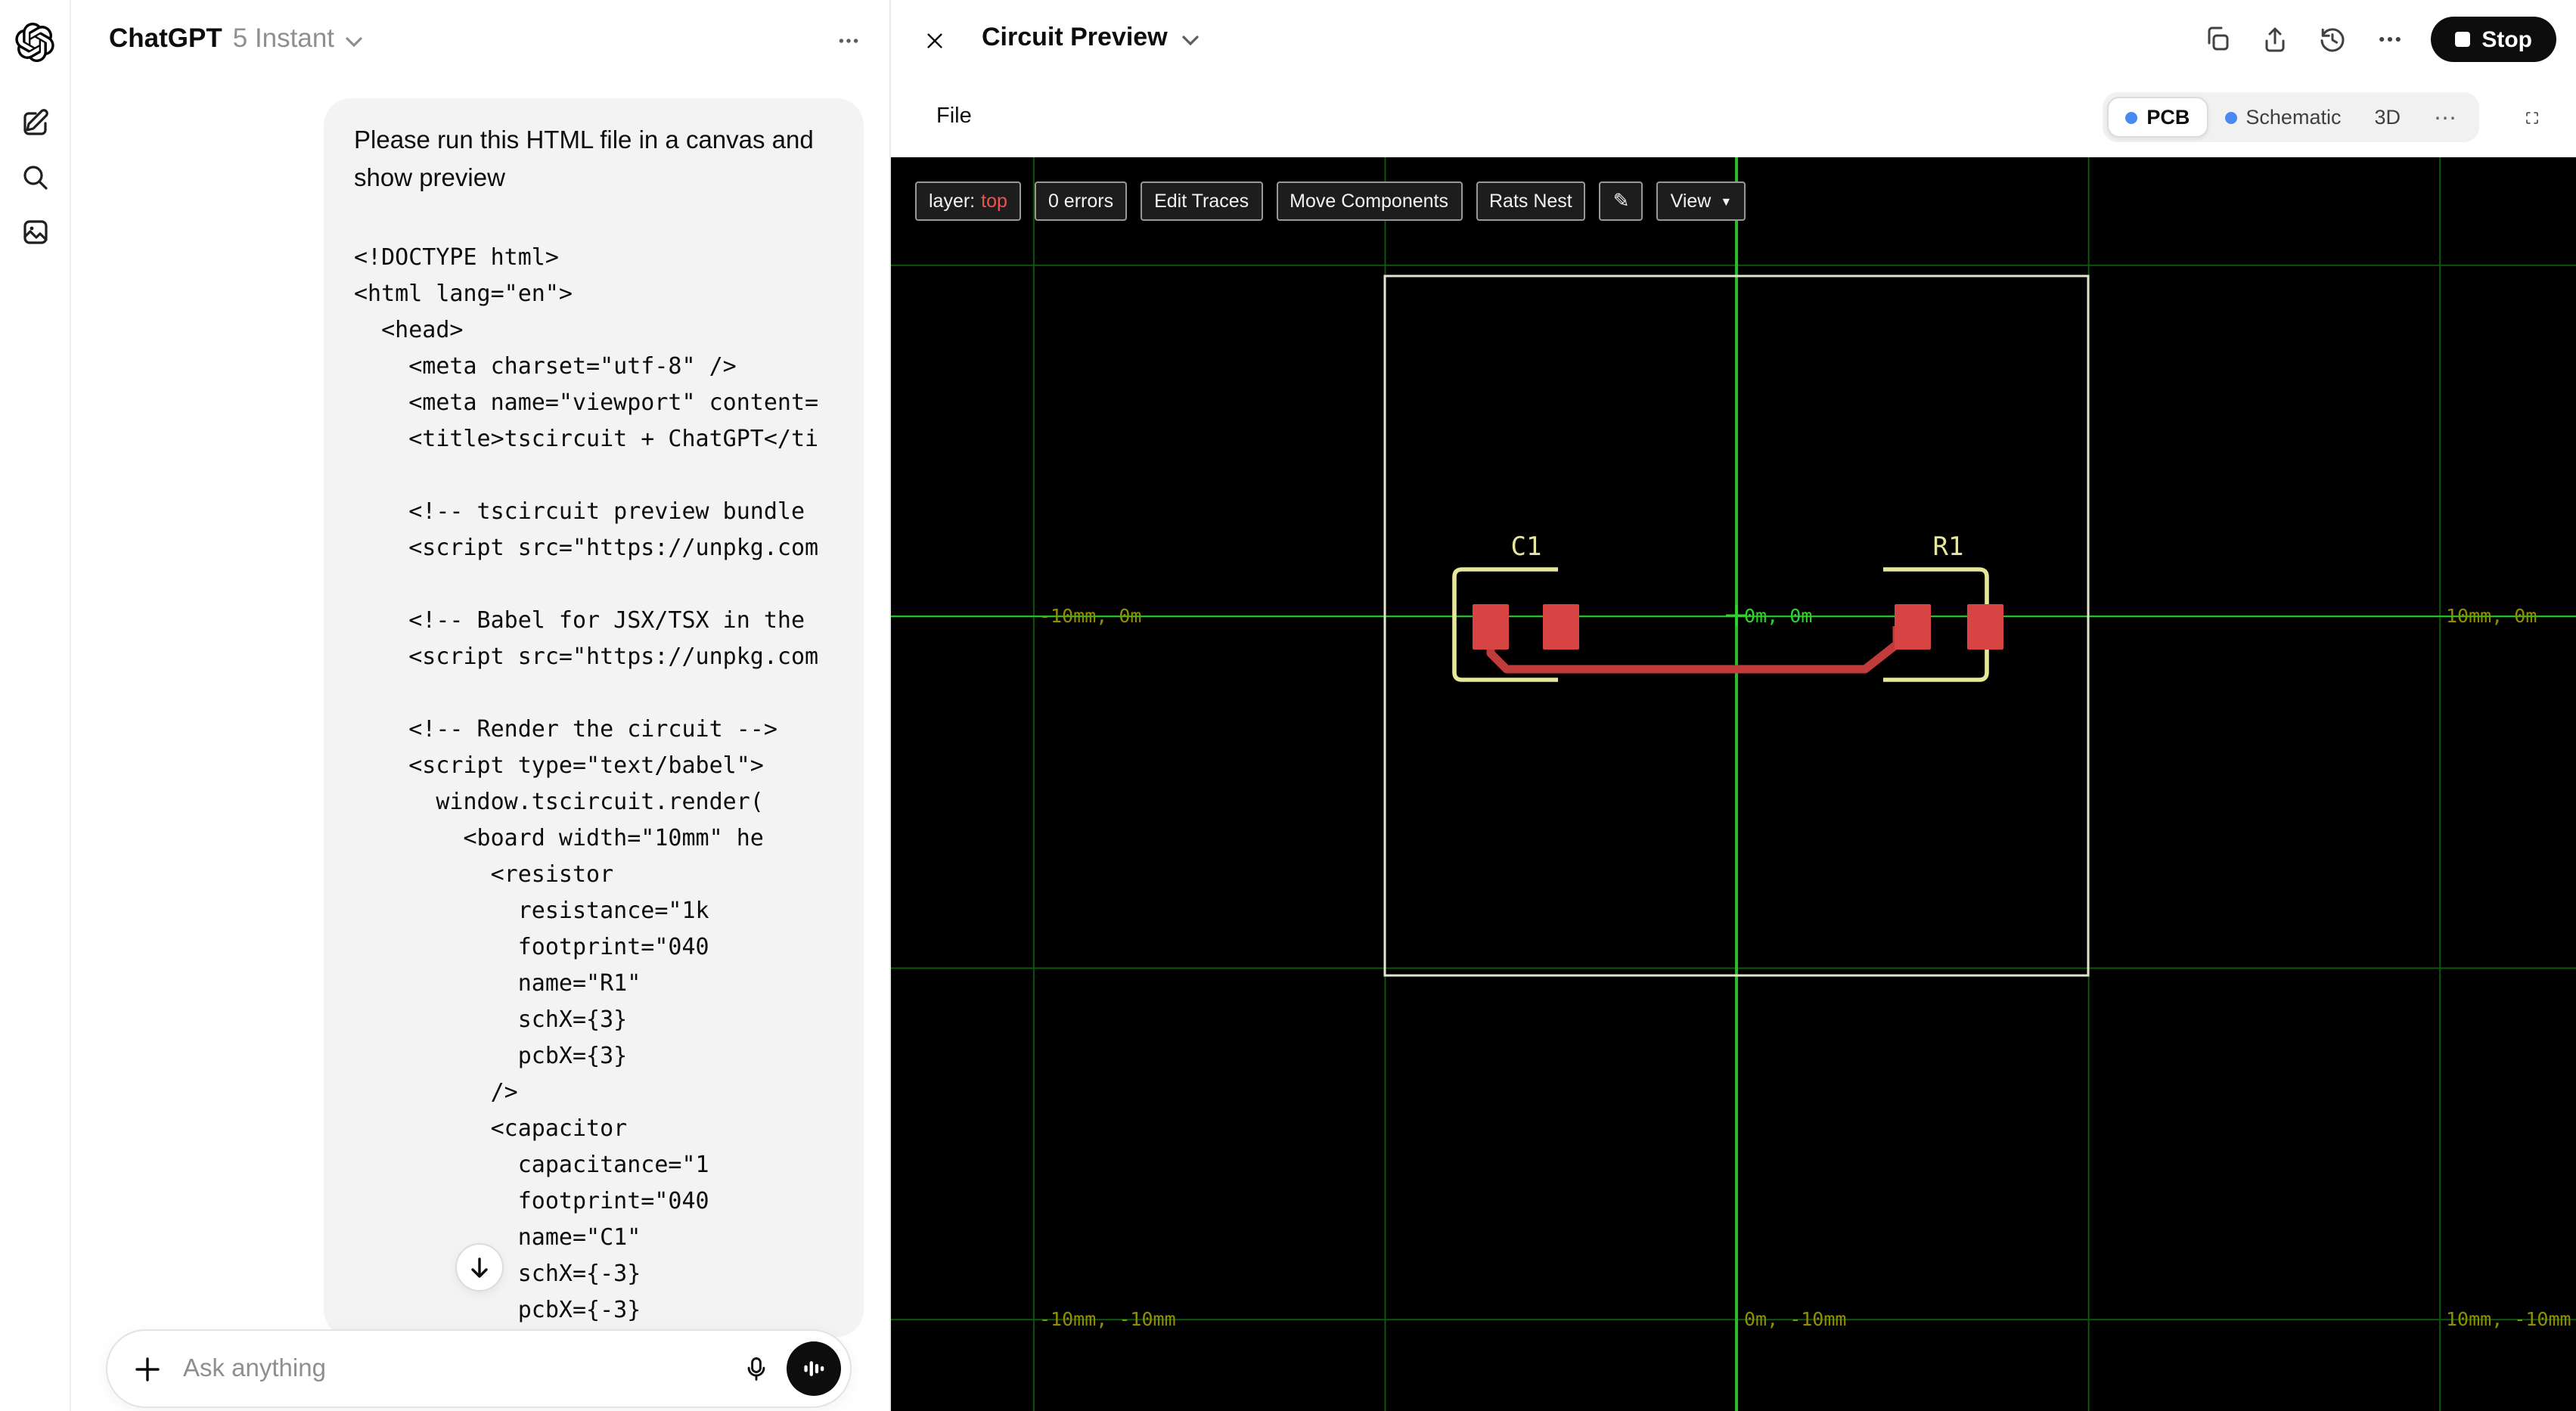  What do you see at coordinates (579, 1273) in the screenshot?
I see `code-line: schX={-3}` at bounding box center [579, 1273].